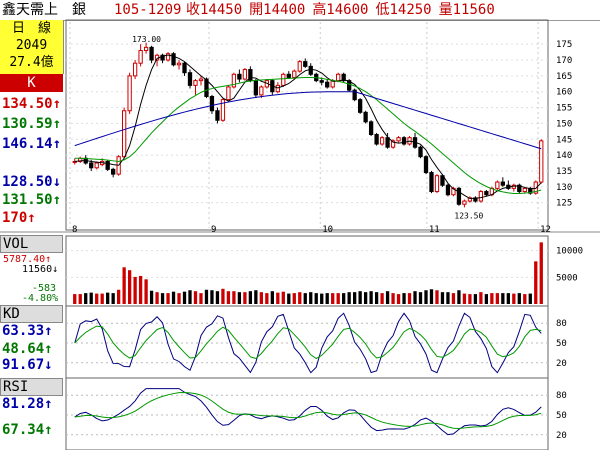  I want to click on rsi-long-line, so click(308, 410).